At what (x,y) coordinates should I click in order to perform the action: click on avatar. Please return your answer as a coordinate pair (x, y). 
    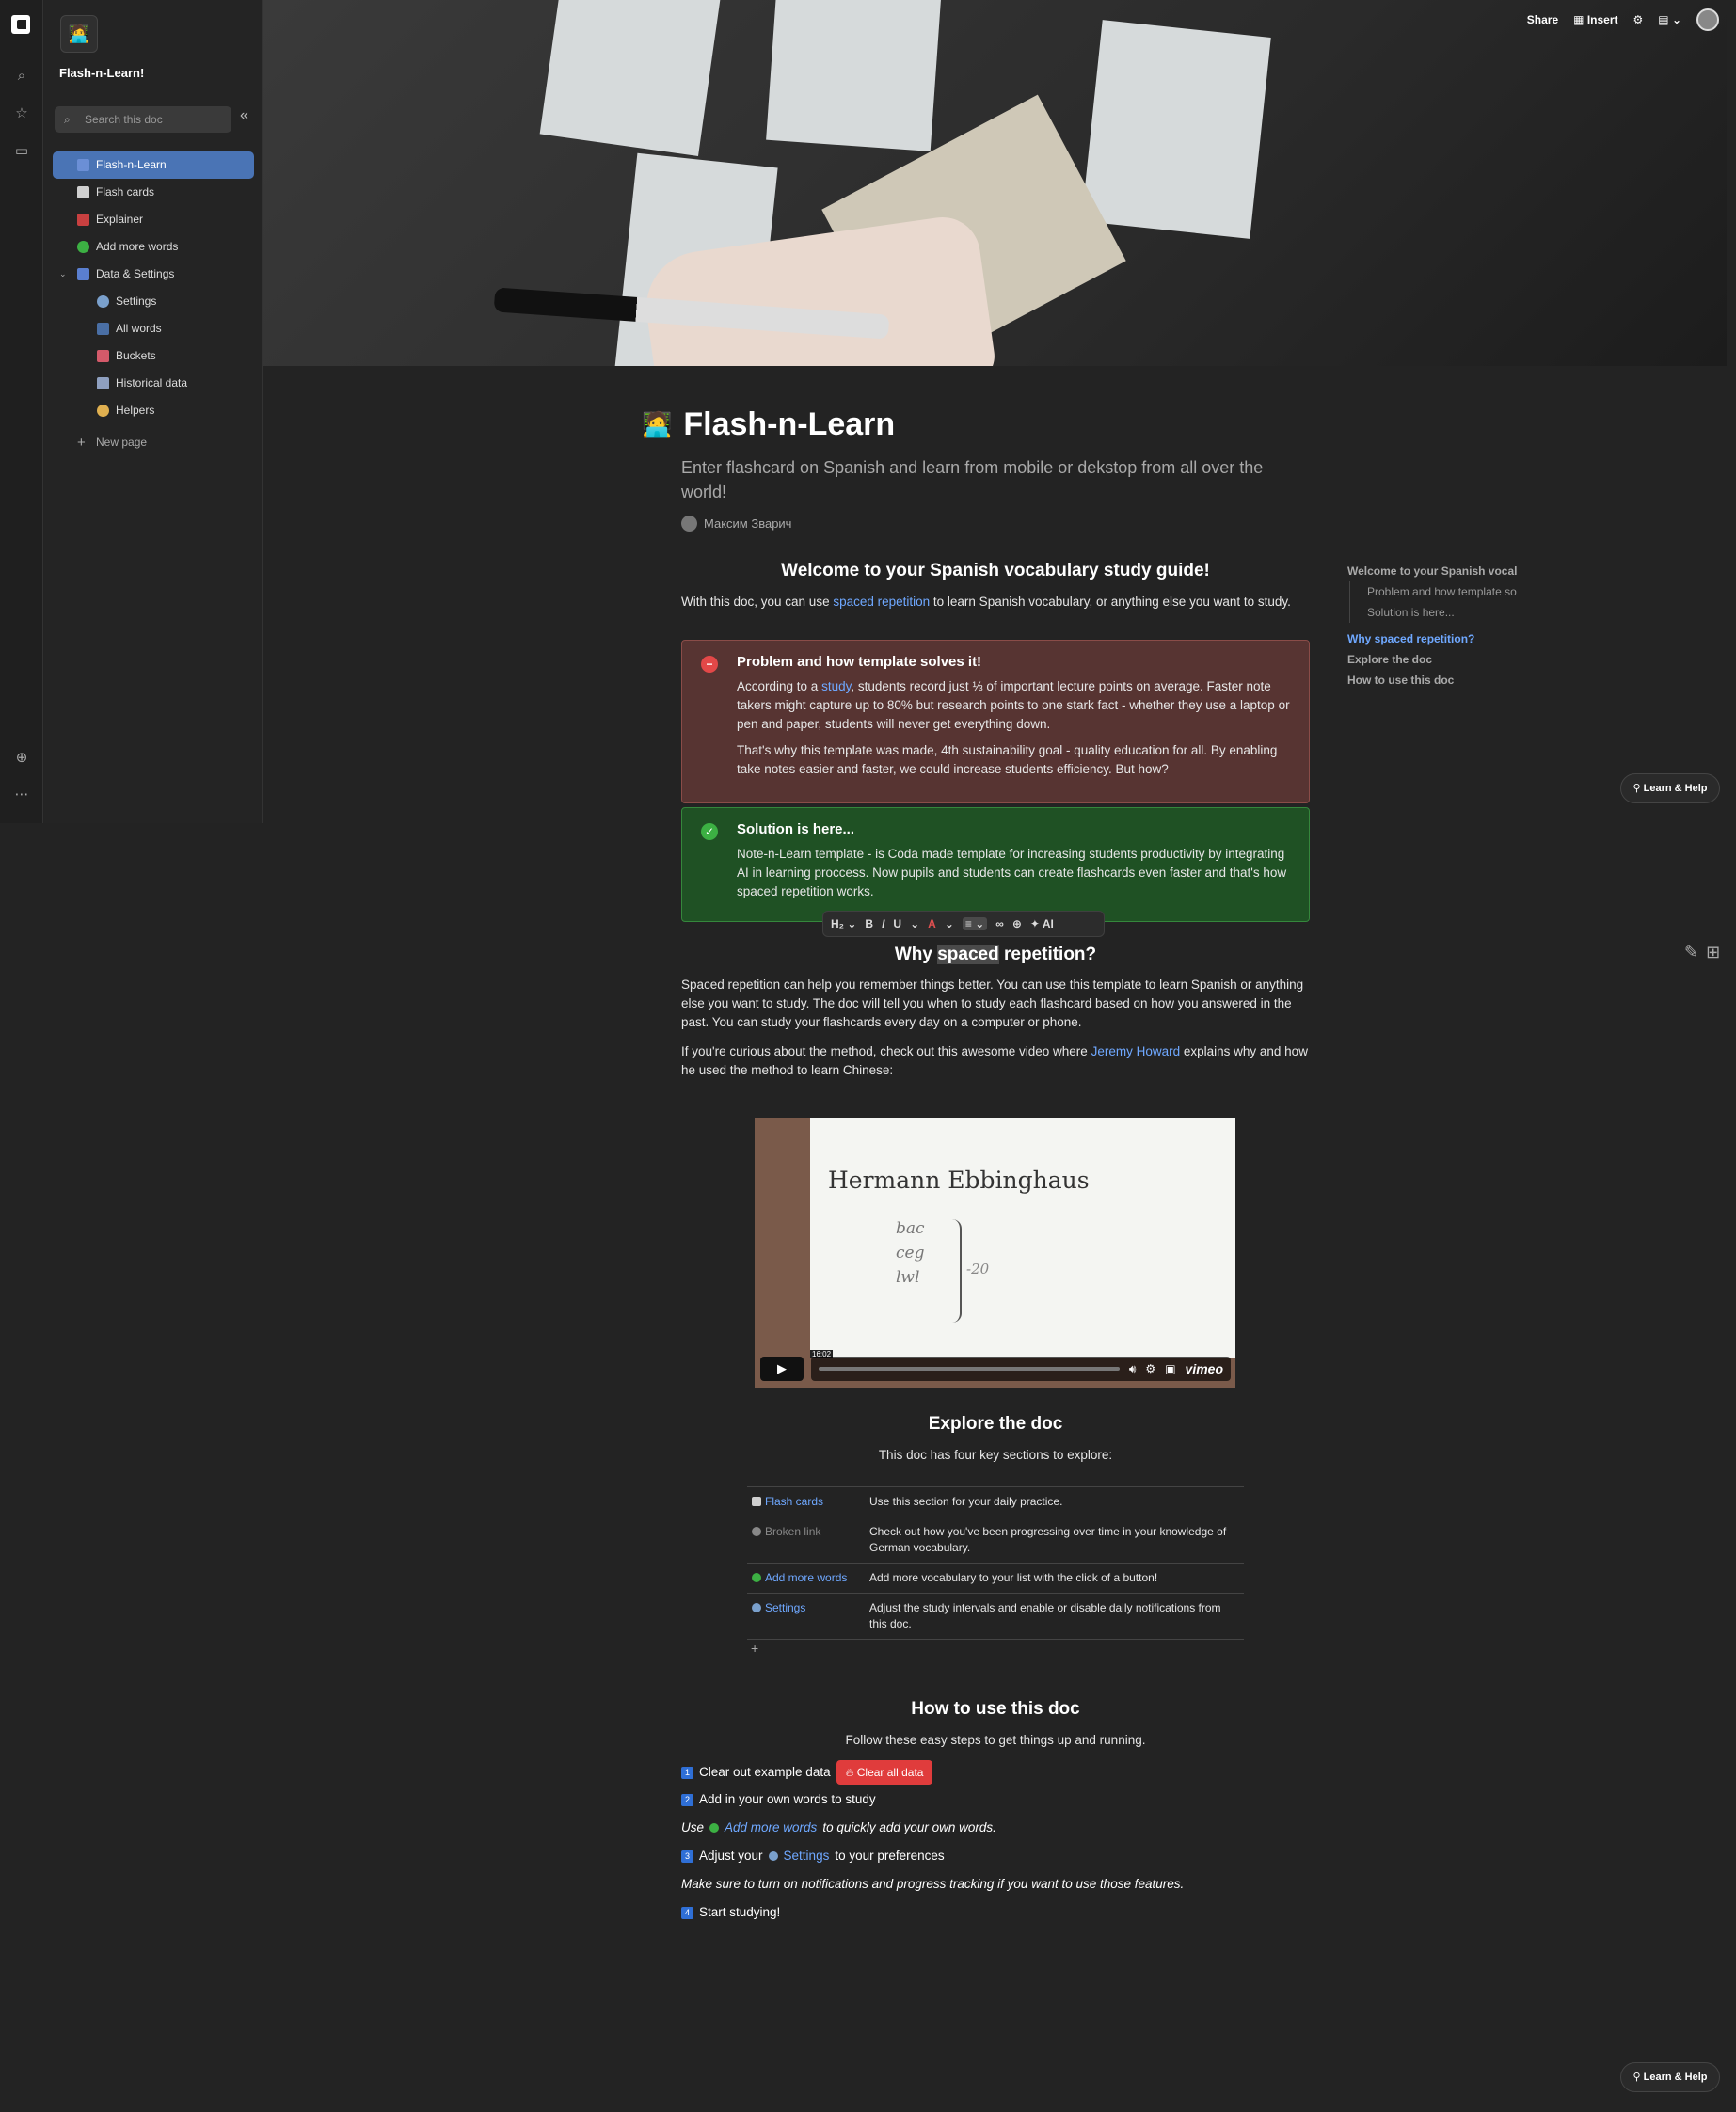
    Looking at the image, I should click on (1707, 19).